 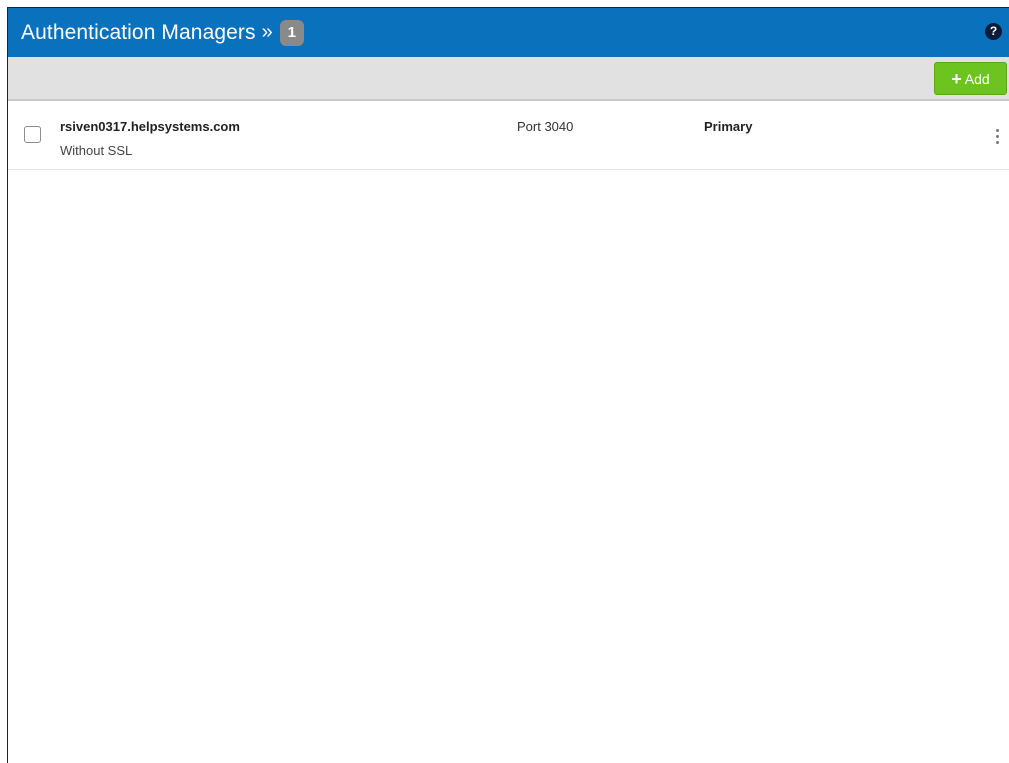 I want to click on page-header: Authentication Managers » 1 ?, so click(x=508, y=32).